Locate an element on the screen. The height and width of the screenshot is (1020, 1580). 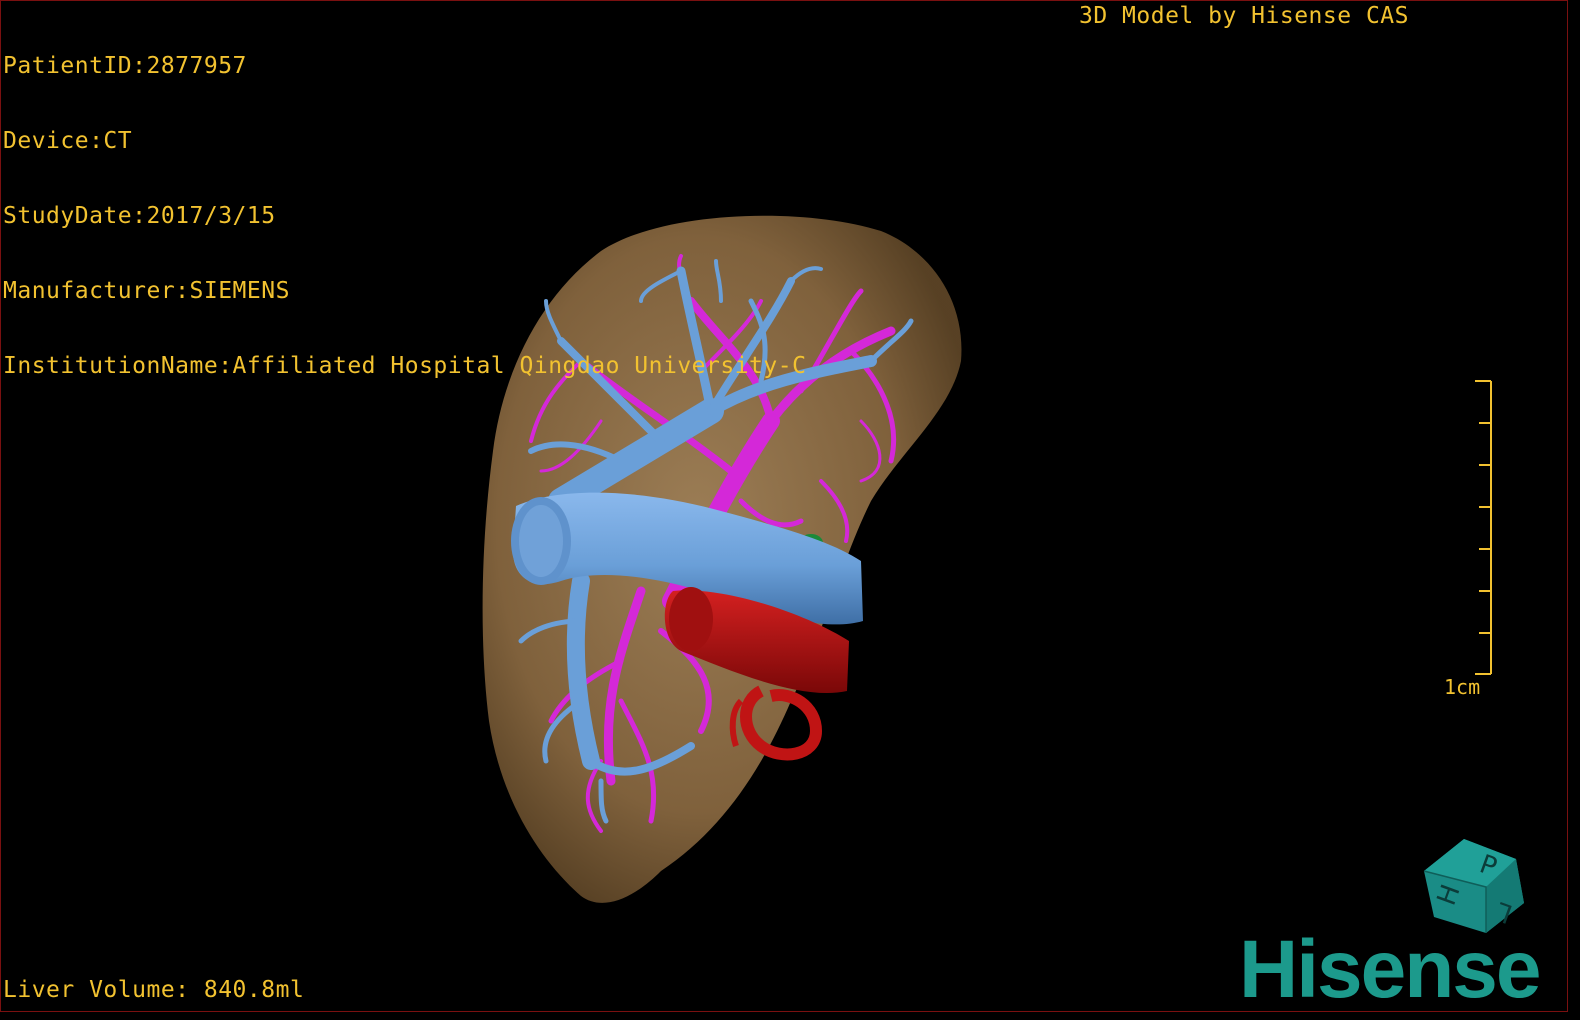
patient-id: PatientID:2877957 is located at coordinates (125, 66).